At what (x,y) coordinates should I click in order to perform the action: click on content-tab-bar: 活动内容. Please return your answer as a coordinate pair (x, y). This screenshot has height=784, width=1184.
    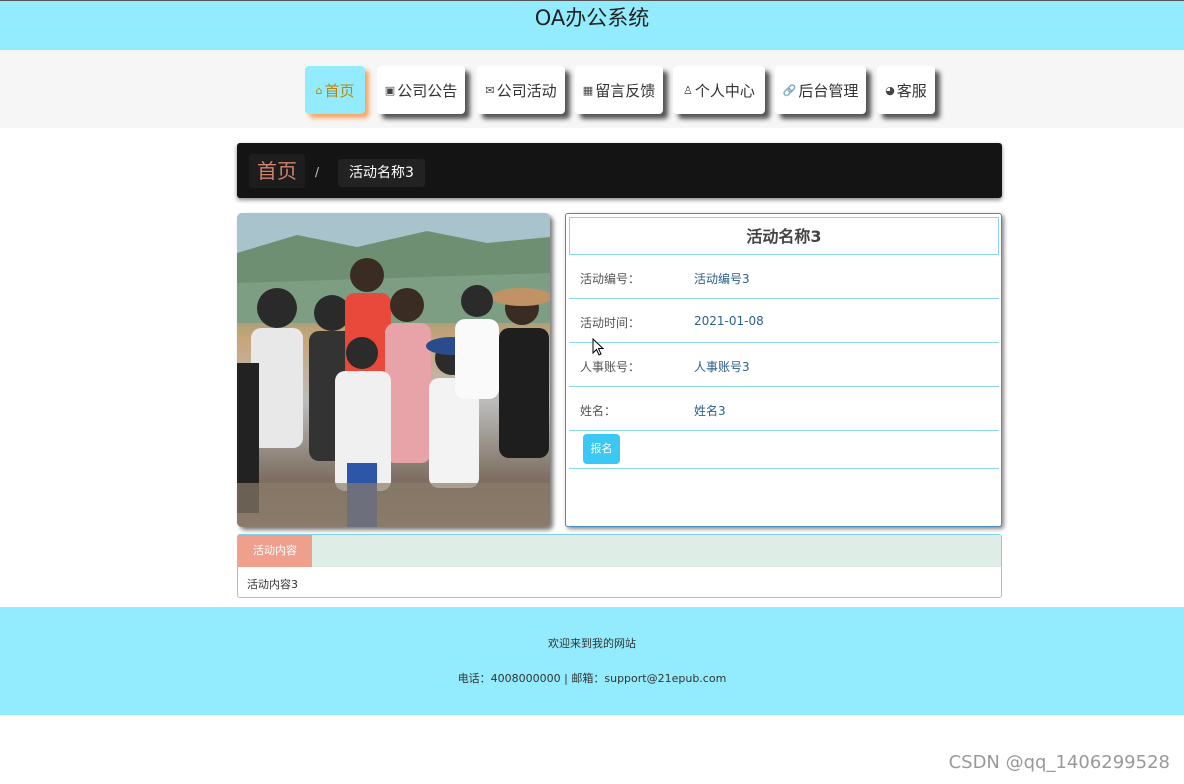
    Looking at the image, I should click on (619, 551).